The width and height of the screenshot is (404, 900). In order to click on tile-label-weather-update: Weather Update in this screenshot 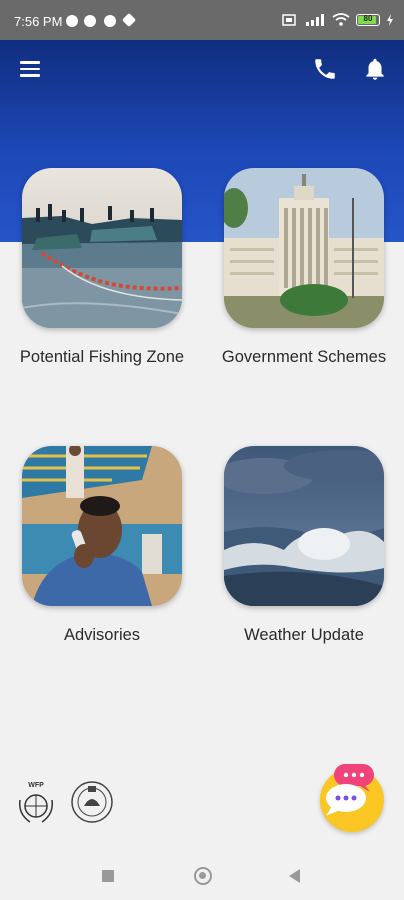, I will do `click(304, 635)`.